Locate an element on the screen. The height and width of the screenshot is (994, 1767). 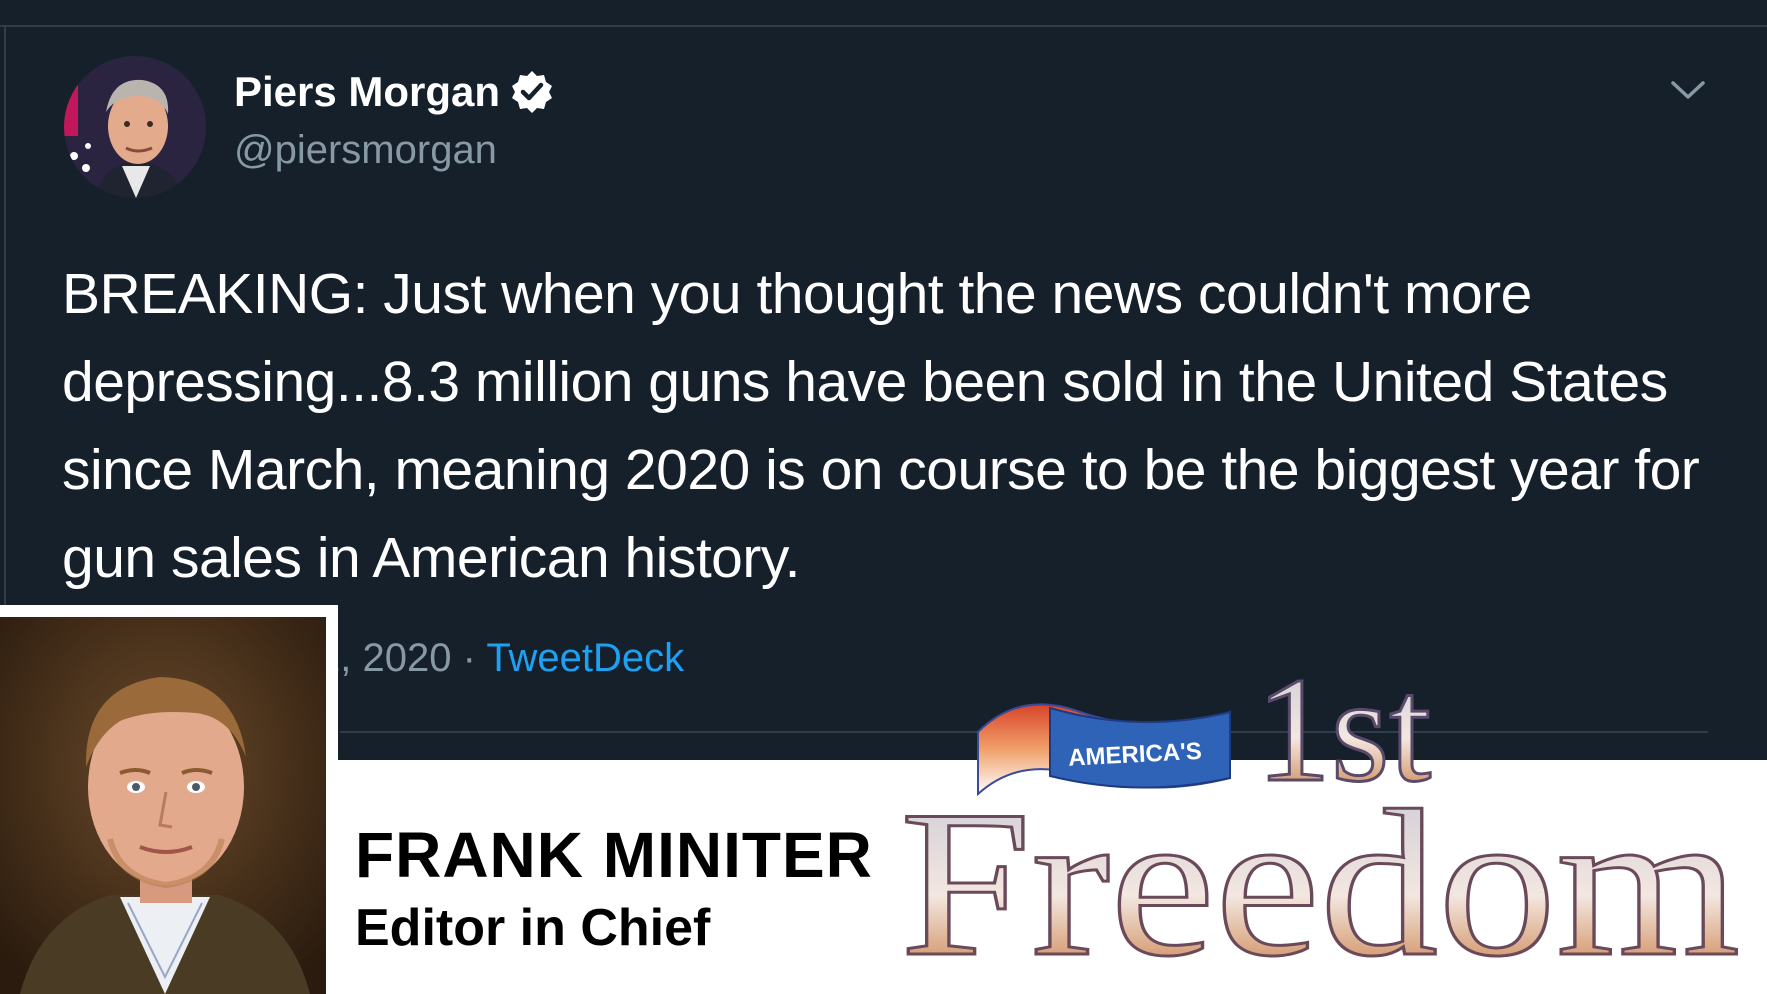
americas-1st-freedom-logo: 1st AMERICA'S Freedom is located at coordinates (1321, 822).